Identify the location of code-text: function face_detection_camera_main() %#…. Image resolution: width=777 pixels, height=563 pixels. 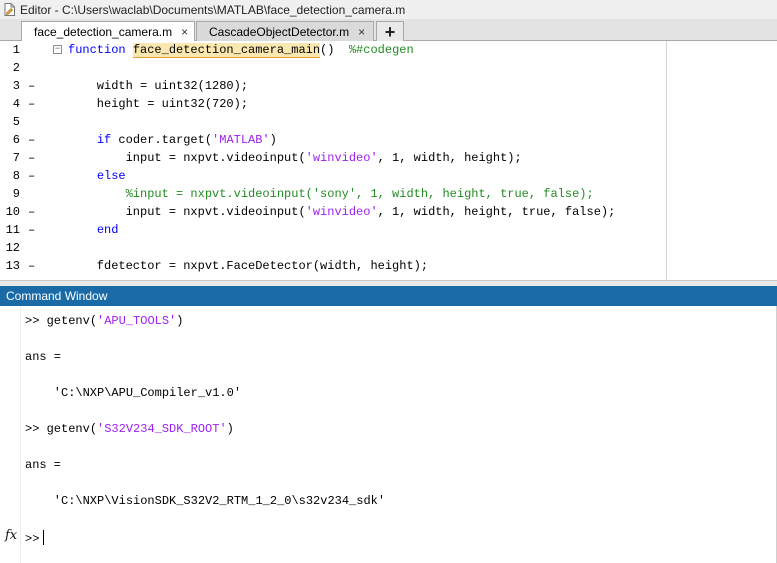
(241, 50).